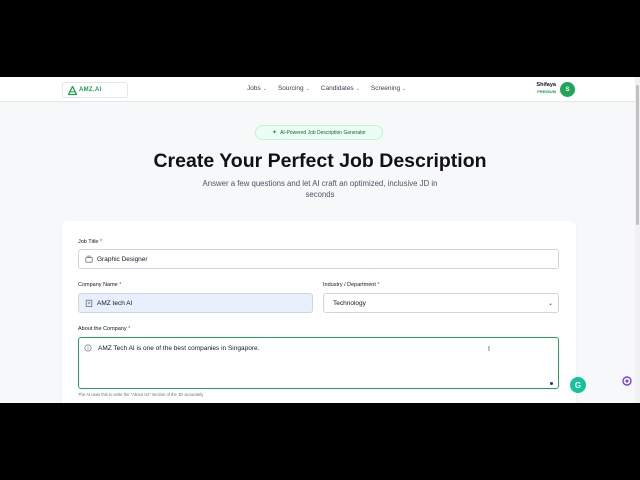 The width and height of the screenshot is (640, 480). I want to click on industry-value: Technology, so click(349, 303).